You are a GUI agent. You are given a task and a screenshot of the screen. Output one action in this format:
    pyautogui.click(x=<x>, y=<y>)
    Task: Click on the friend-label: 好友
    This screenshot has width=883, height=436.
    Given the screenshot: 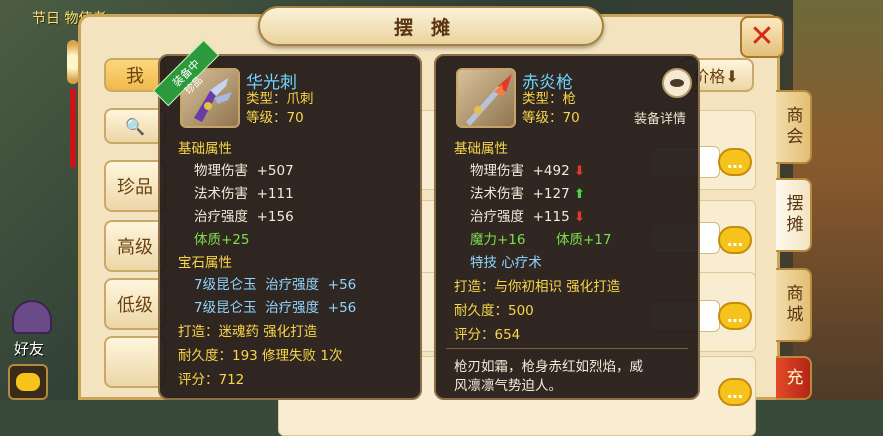 What is the action you would take?
    pyautogui.click(x=29, y=349)
    